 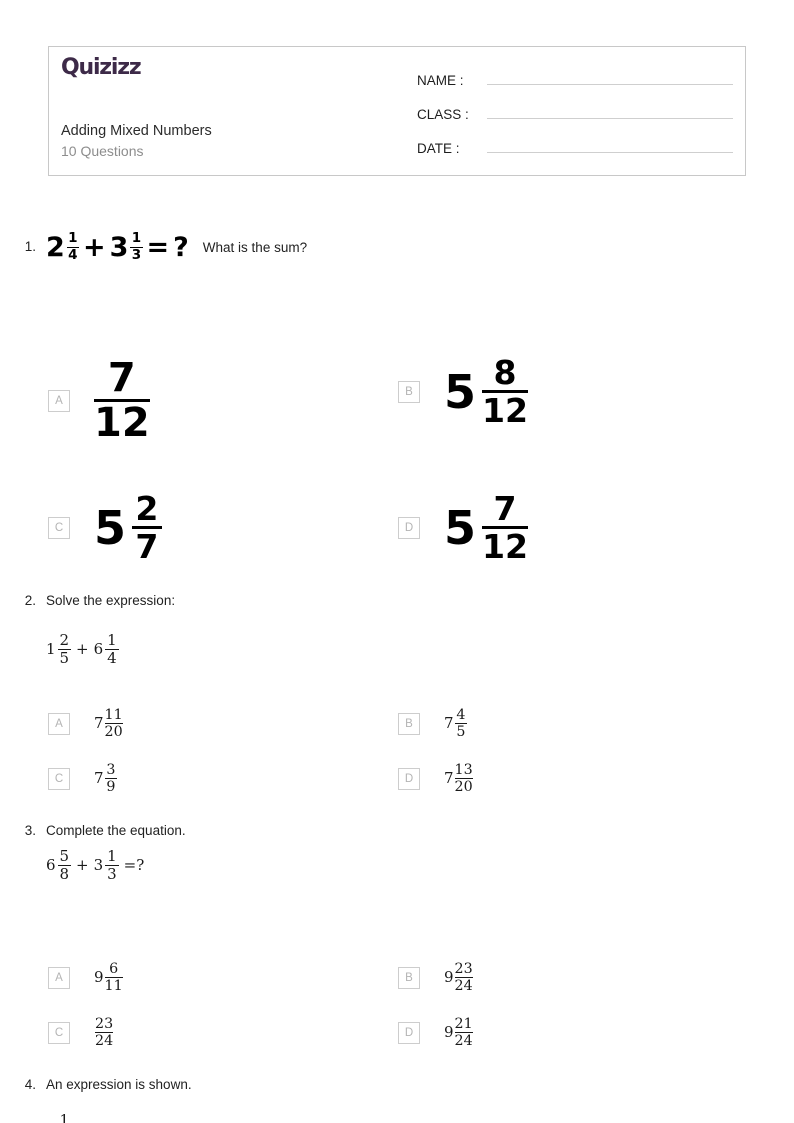 What do you see at coordinates (456, 724) in the screenshot?
I see `question-2-option-b-value: 7 4 5` at bounding box center [456, 724].